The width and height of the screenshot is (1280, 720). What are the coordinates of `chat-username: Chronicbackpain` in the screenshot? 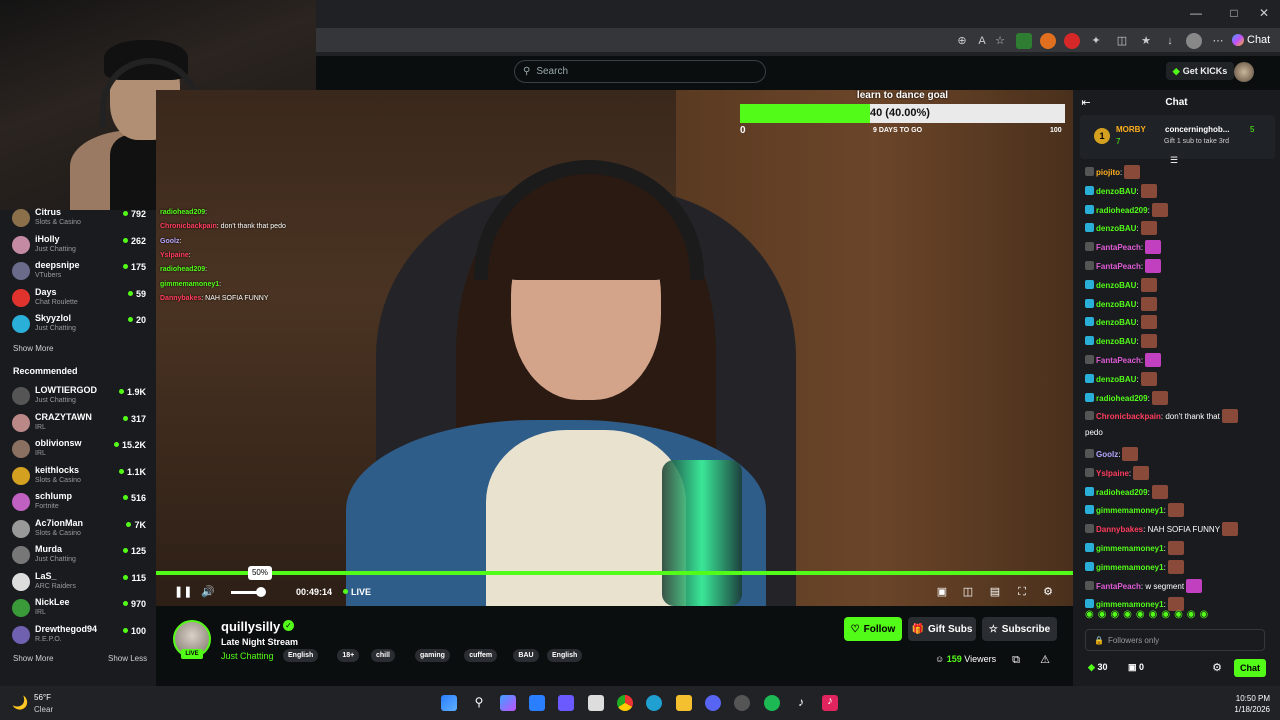 It's located at (1128, 416).